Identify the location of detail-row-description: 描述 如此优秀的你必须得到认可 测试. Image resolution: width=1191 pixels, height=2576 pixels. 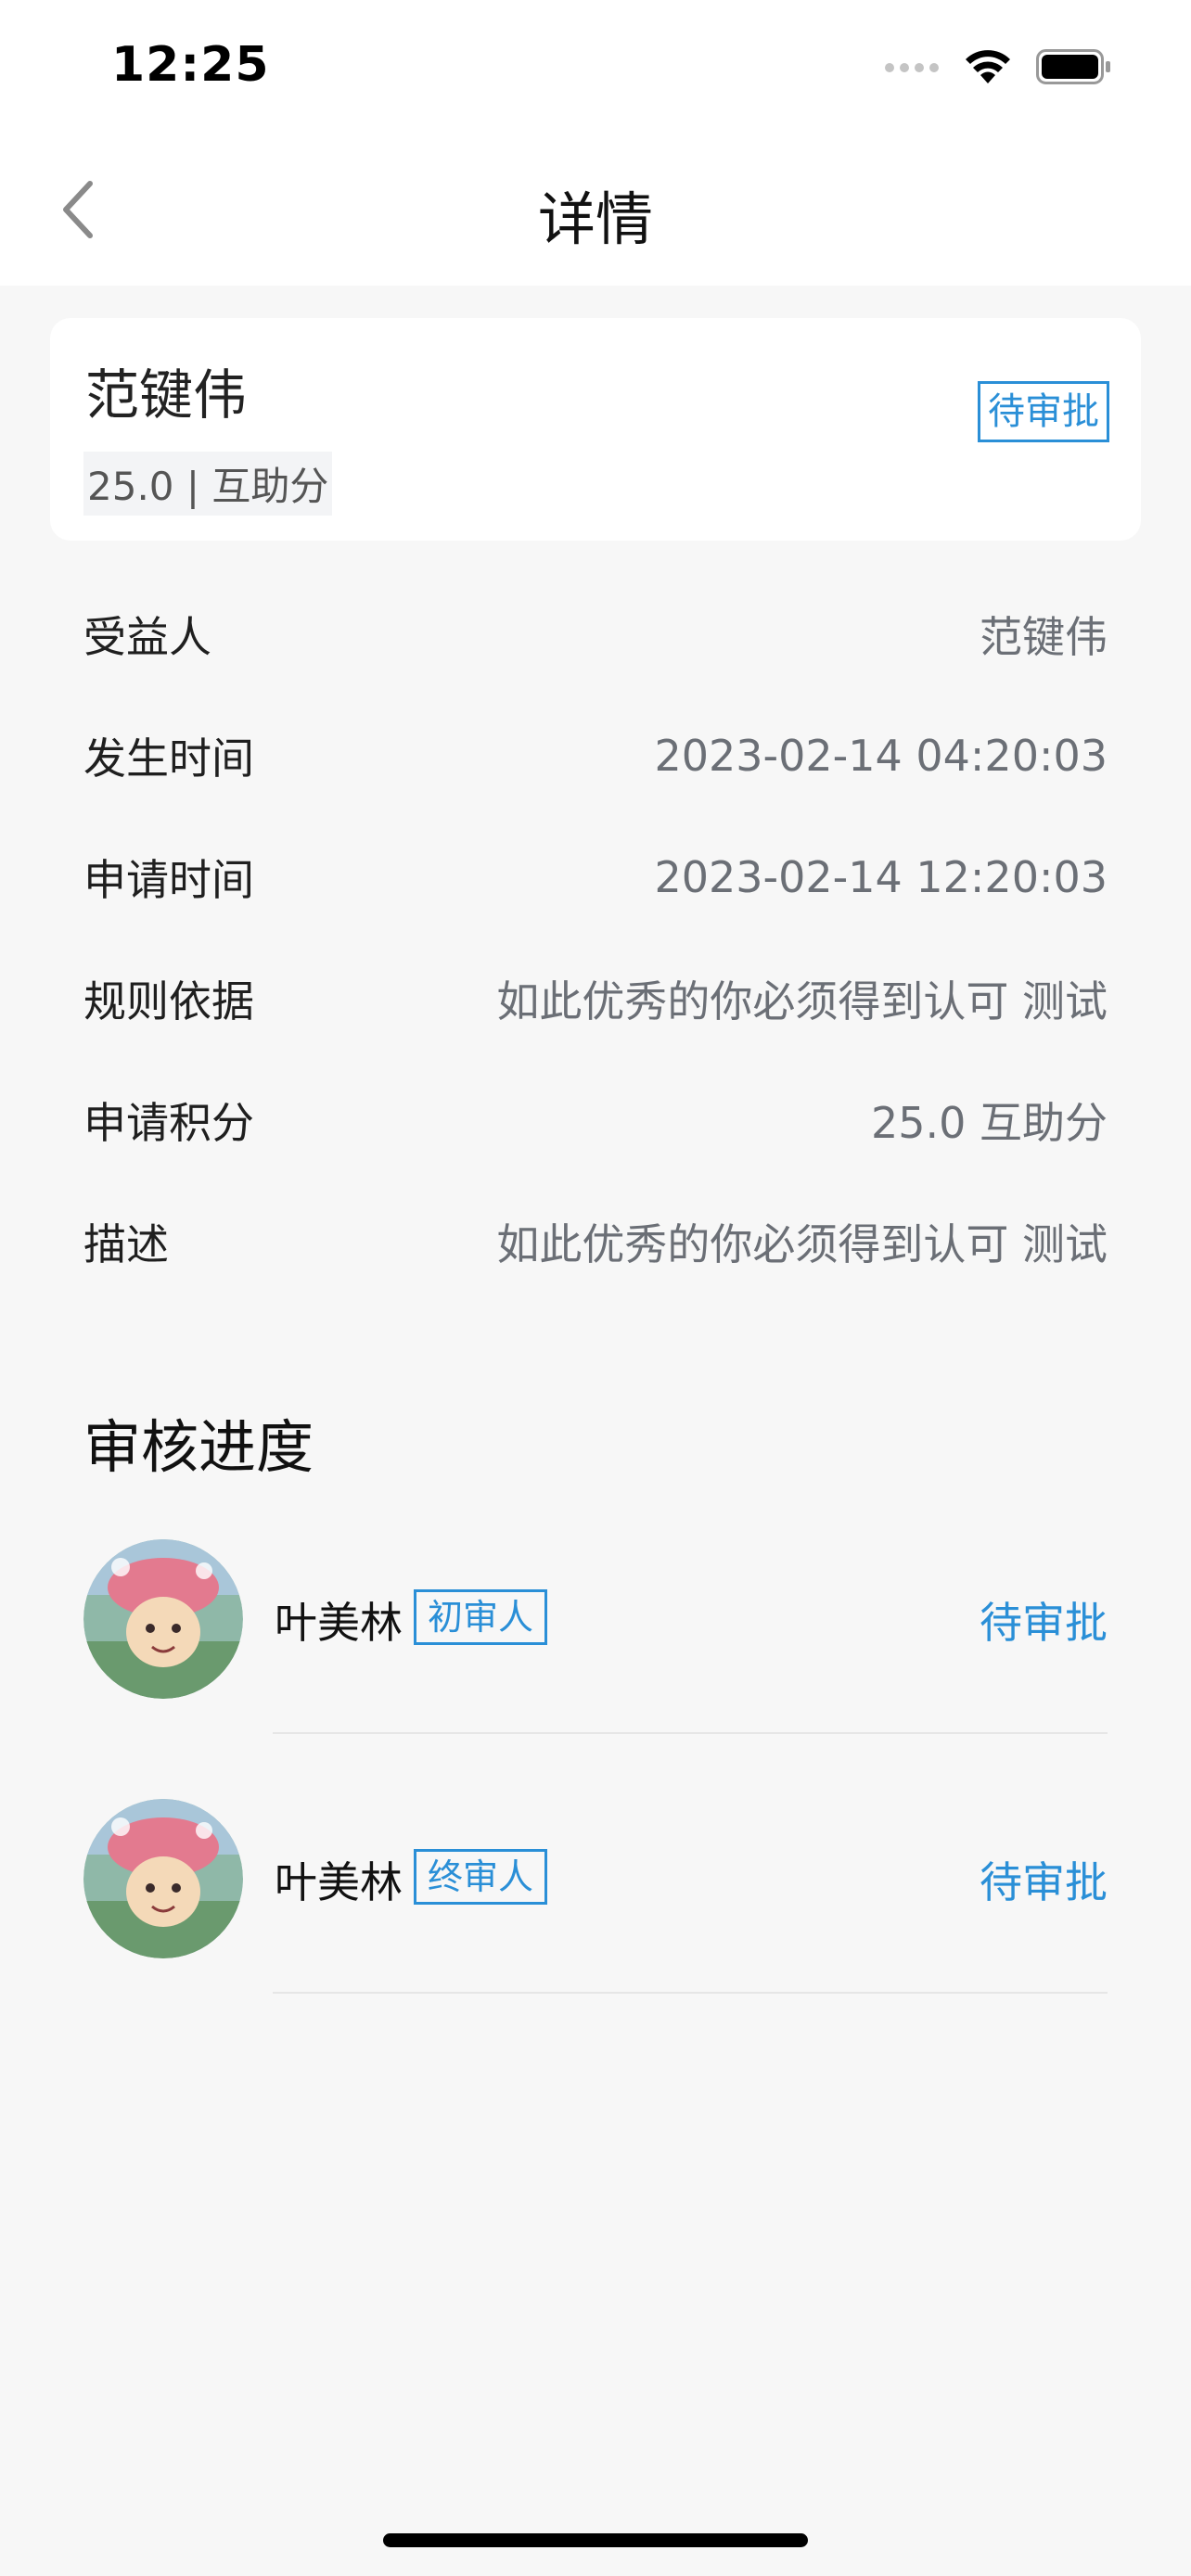
(595, 1241).